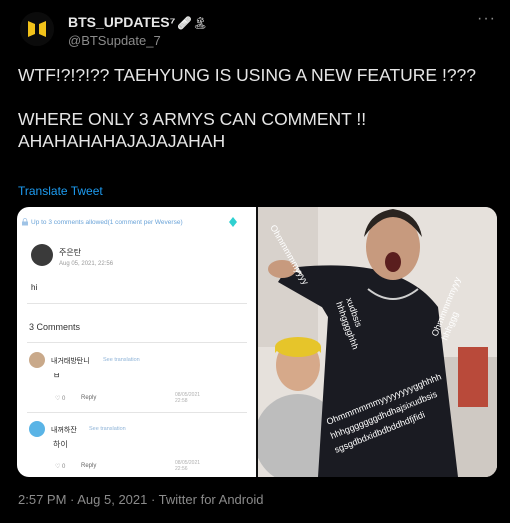 The height and width of the screenshot is (523, 510). What do you see at coordinates (57, 375) in the screenshot?
I see `comment-text: ㅂ` at bounding box center [57, 375].